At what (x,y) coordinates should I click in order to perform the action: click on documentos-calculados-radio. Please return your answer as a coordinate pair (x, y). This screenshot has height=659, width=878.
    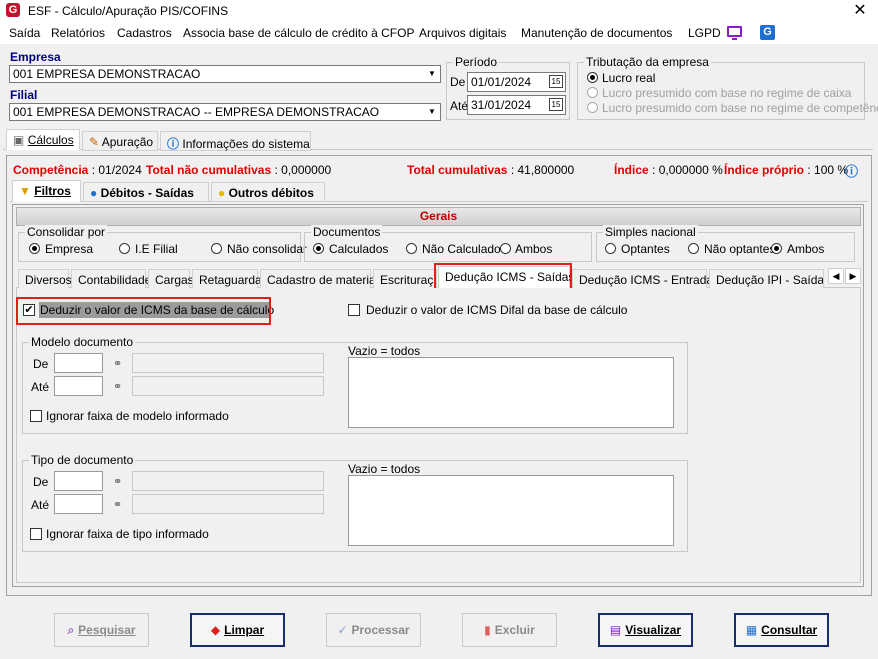
    Looking at the image, I should click on (318, 248).